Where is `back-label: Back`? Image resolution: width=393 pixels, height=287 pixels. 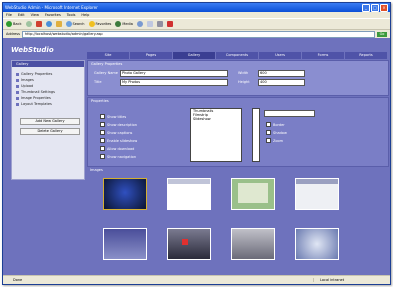
back-label: Back is located at coordinates (17, 24).